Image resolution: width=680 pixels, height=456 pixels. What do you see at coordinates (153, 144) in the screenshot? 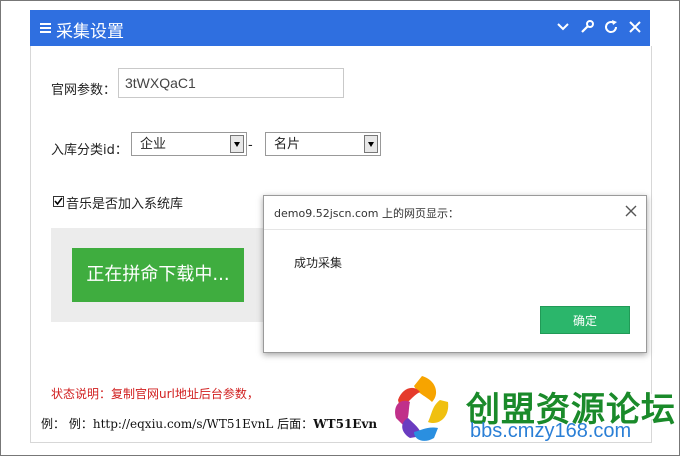
I see `category-primary-value: 企业` at bounding box center [153, 144].